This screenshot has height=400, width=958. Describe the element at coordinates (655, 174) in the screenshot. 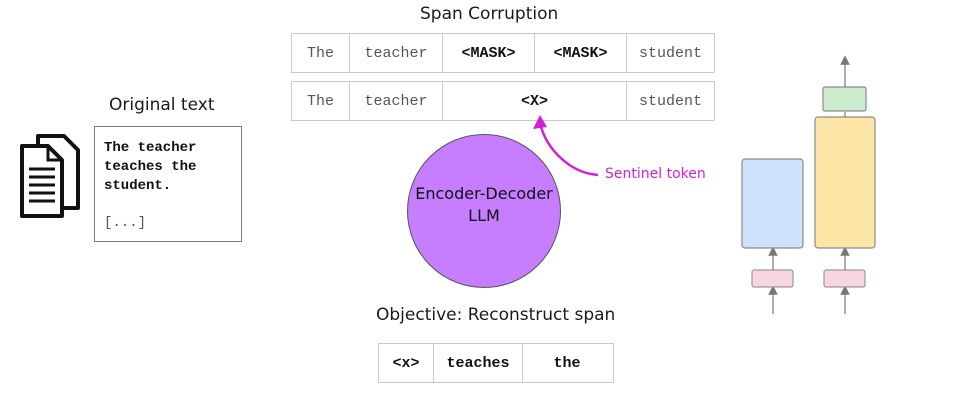

I see `sentinel-token-label: Sentinel token` at that location.